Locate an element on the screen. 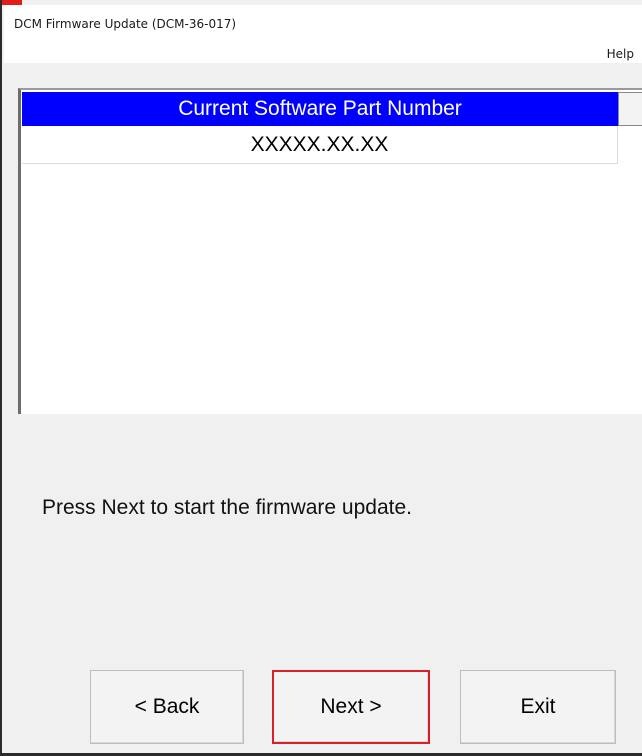 This screenshot has width=642, height=756. list-item: XXXXX.XX.XX is located at coordinates (320, 145).